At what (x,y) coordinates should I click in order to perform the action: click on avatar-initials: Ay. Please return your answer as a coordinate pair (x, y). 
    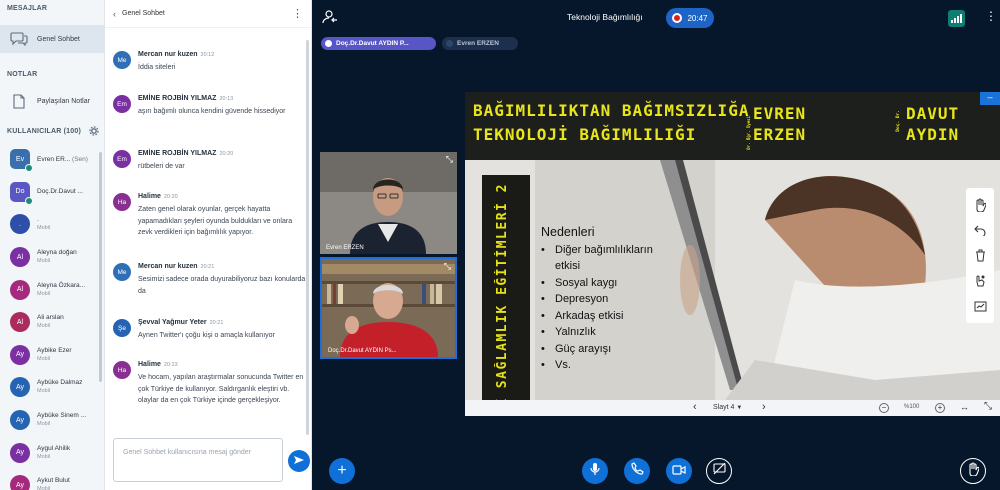
    Looking at the image, I should click on (20, 355).